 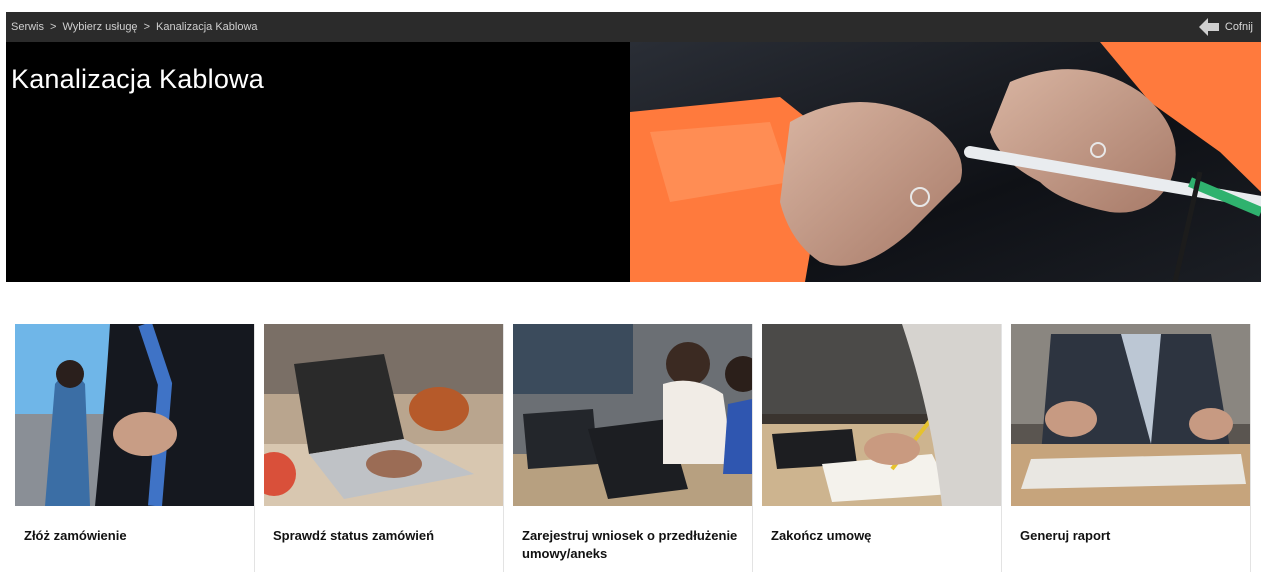 What do you see at coordinates (1238, 27) in the screenshot?
I see `back-button-label: Cofnij` at bounding box center [1238, 27].